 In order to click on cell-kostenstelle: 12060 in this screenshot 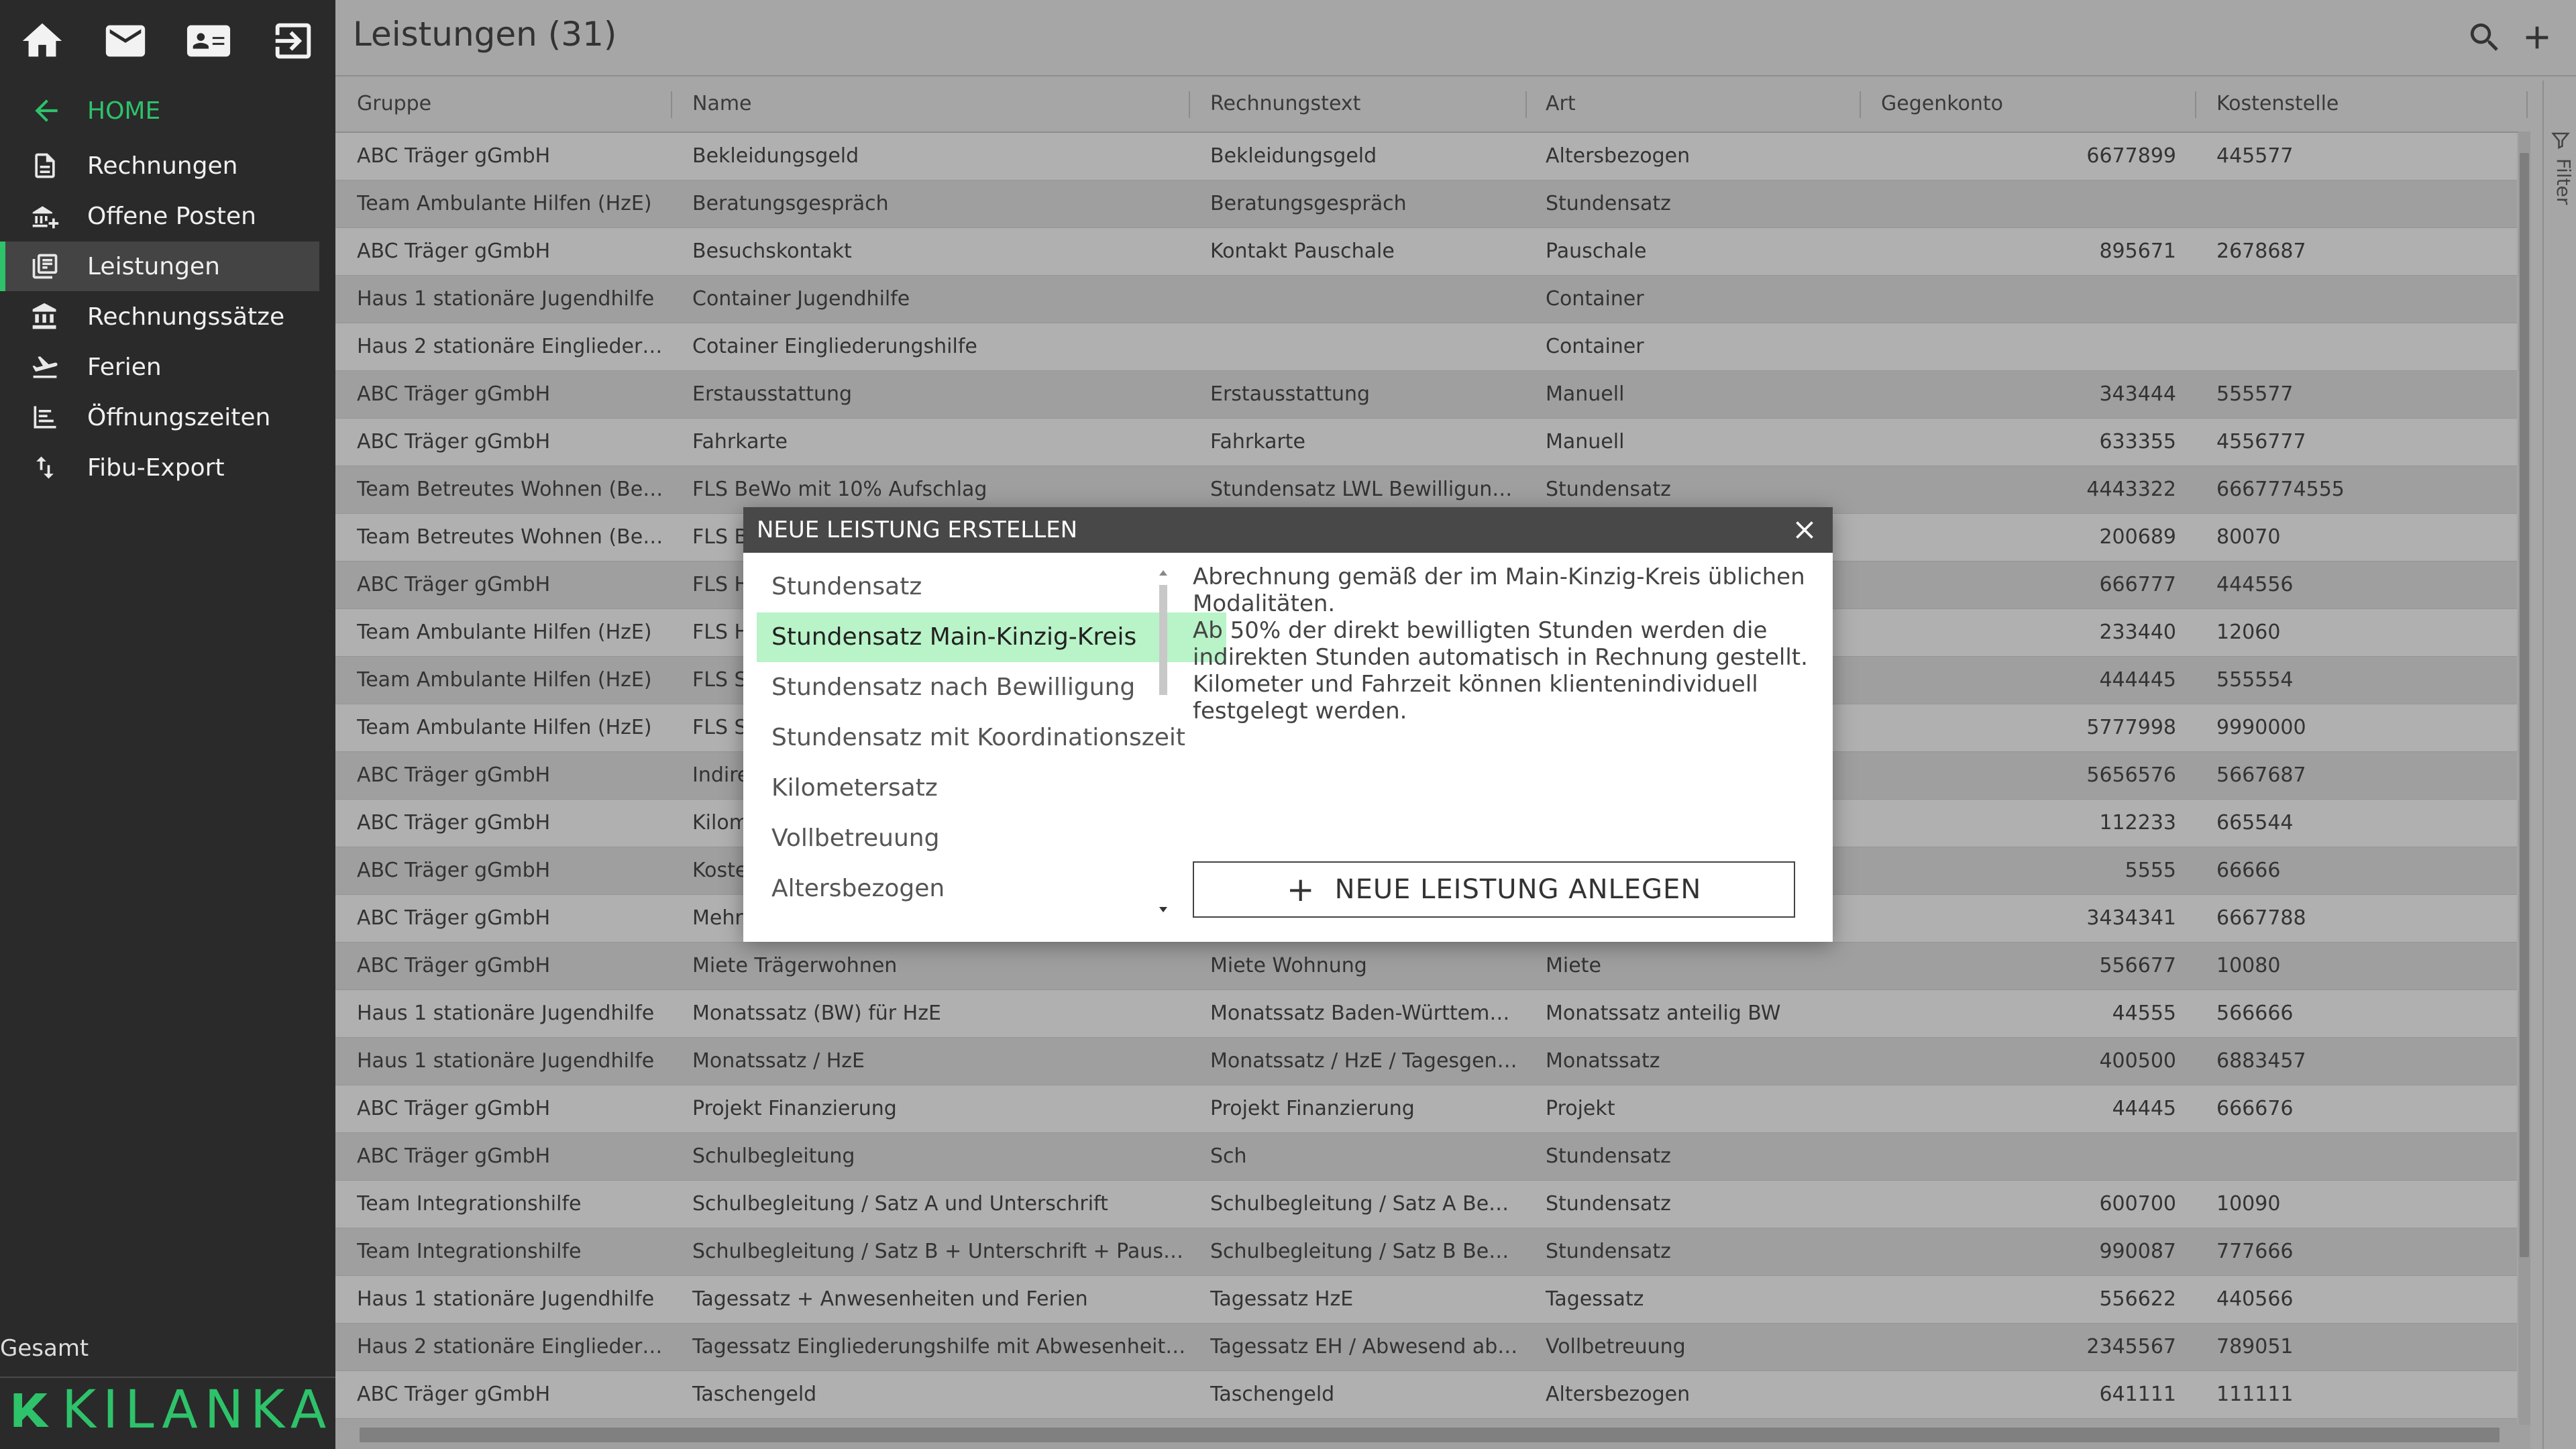, I will do `click(2248, 632)`.